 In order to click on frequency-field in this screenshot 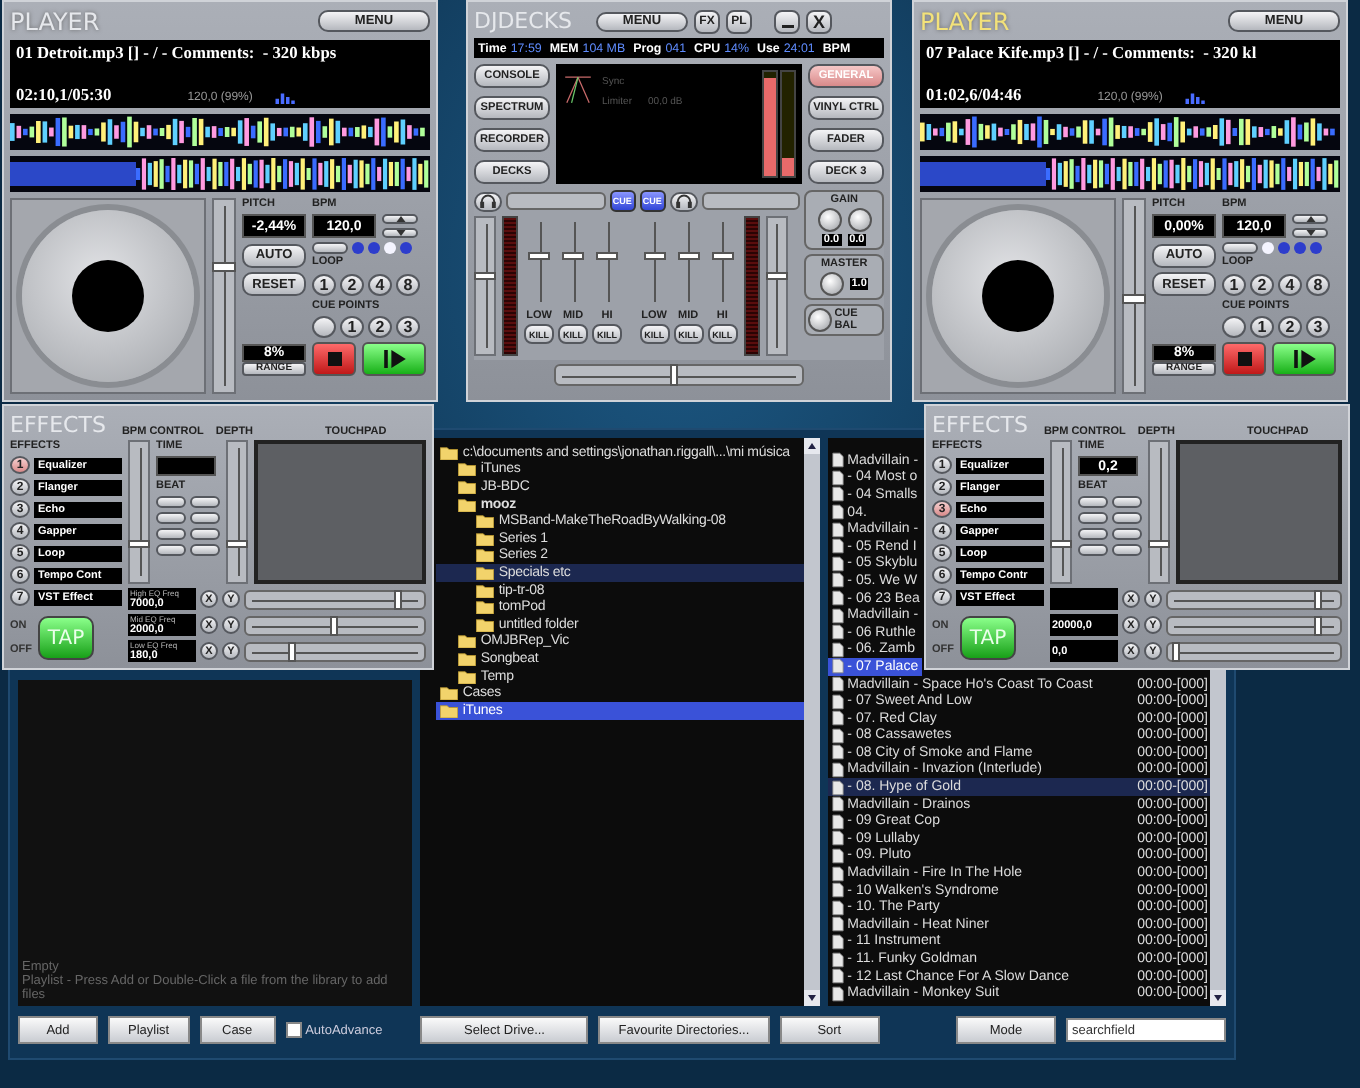, I will do `click(1084, 599)`.